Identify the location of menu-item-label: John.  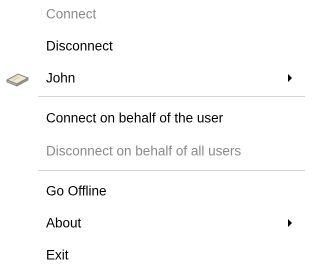
(61, 78).